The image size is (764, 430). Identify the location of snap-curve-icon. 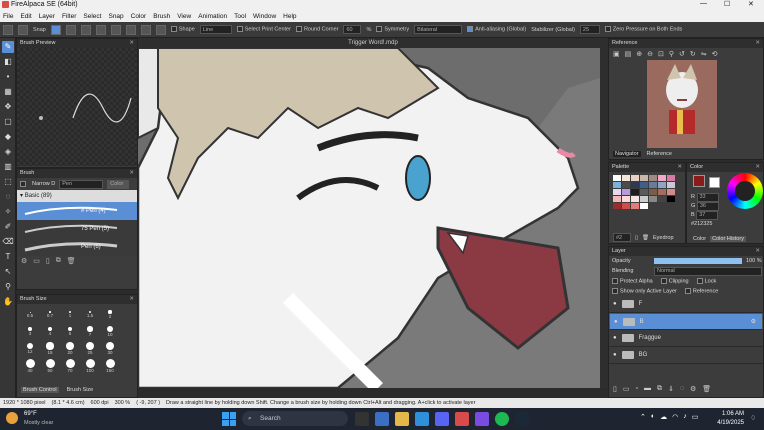
(145, 29).